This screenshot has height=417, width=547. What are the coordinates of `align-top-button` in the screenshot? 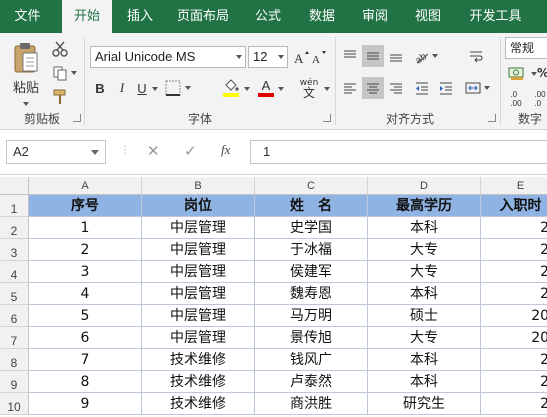 It's located at (350, 56).